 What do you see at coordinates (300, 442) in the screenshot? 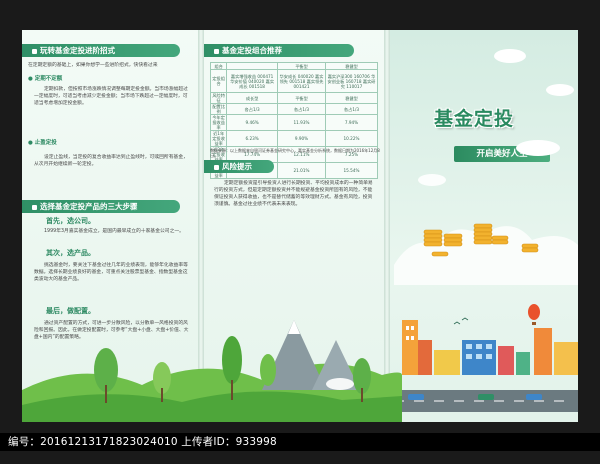
I see `footer-watermark: 编号：20161213171823024010 上传者ID：933998` at bounding box center [300, 442].